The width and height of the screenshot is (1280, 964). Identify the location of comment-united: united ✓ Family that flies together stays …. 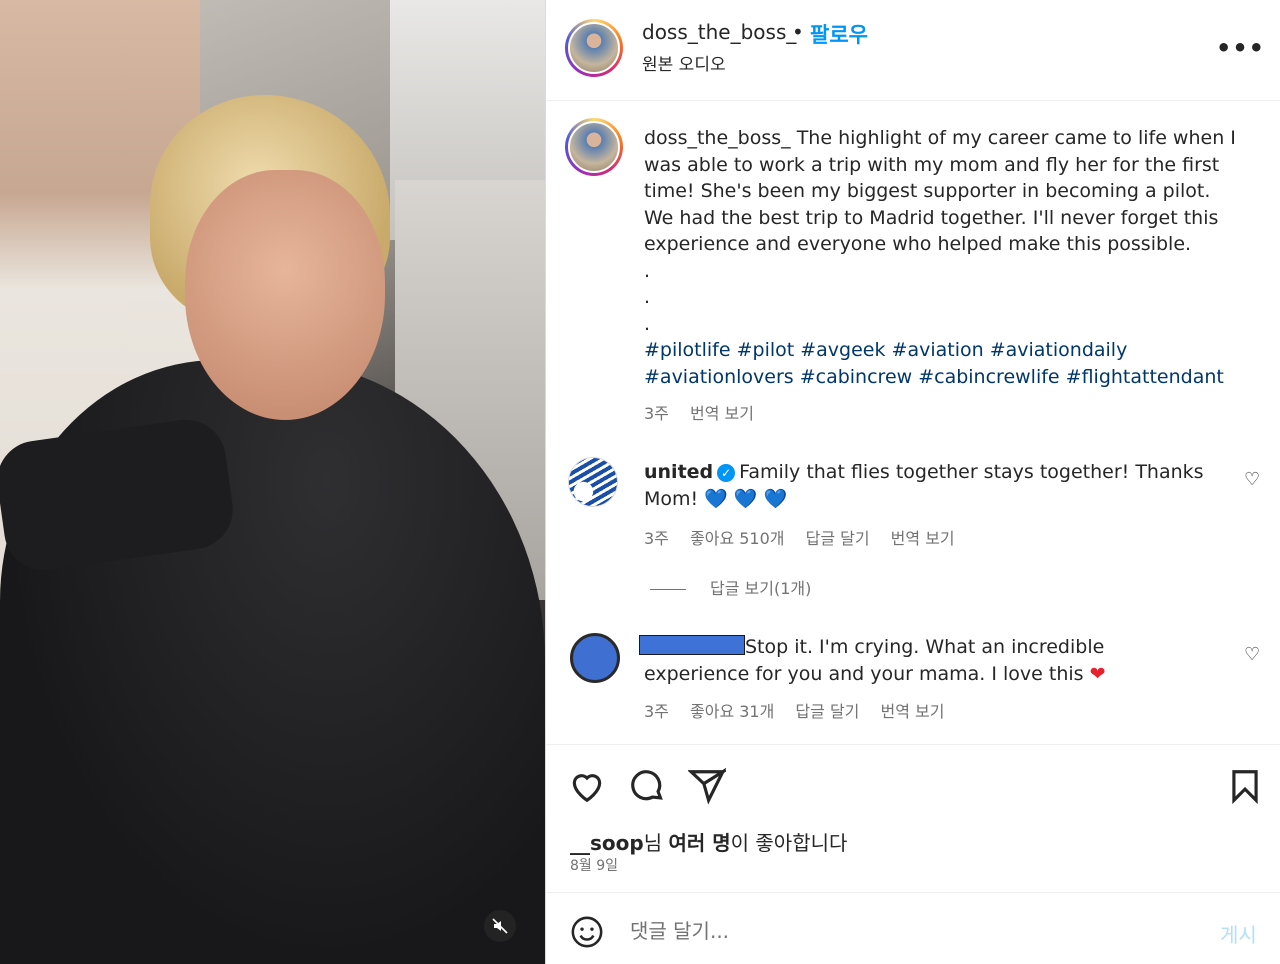
(924, 485).